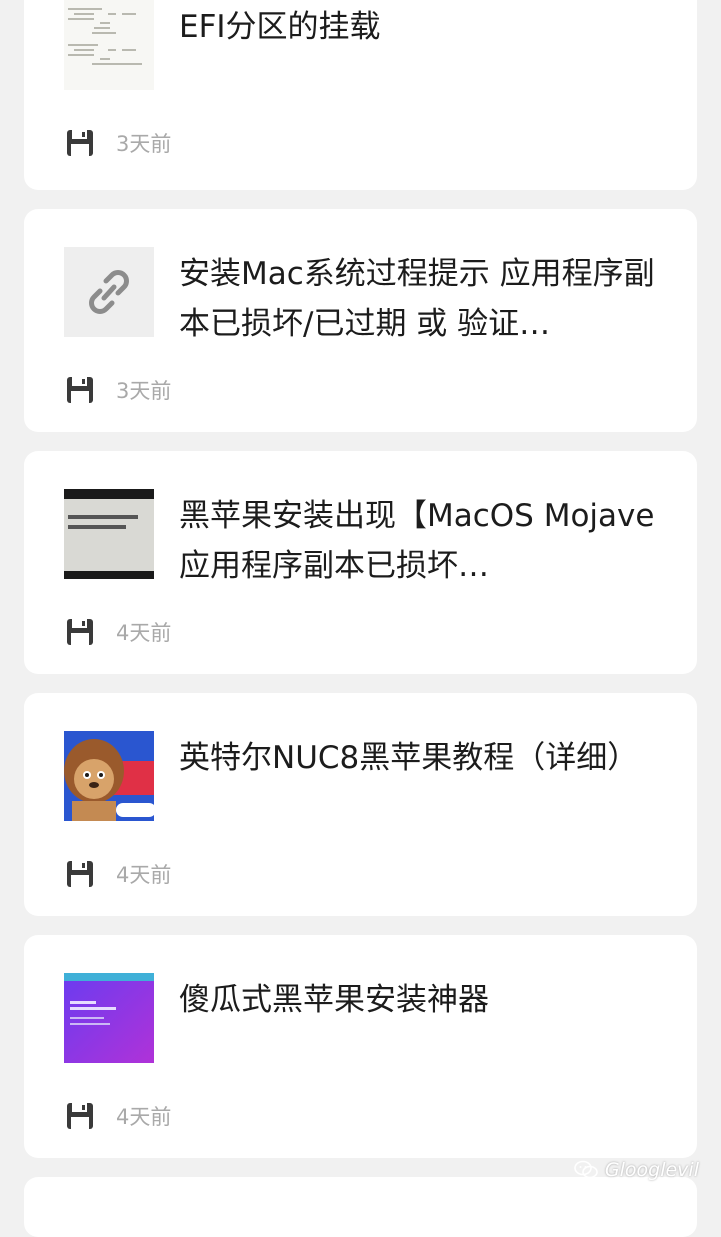 Image resolution: width=721 pixels, height=1237 pixels. What do you see at coordinates (360, 1207) in the screenshot?
I see `article-card` at bounding box center [360, 1207].